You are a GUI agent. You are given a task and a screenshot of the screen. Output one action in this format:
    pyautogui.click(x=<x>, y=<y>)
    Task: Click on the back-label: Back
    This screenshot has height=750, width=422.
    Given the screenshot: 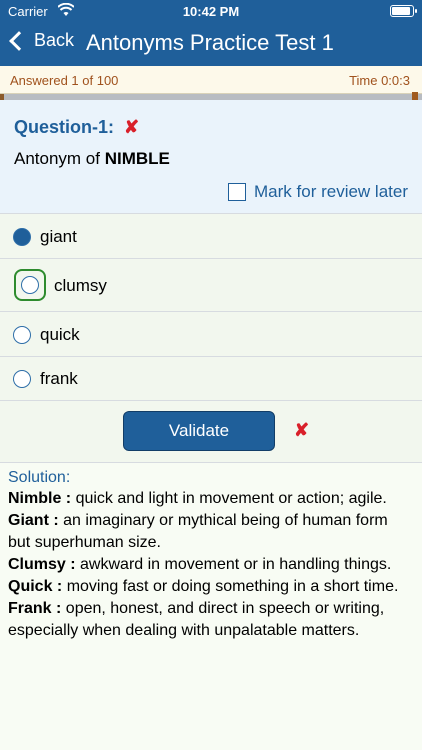 What is the action you would take?
    pyautogui.click(x=54, y=40)
    